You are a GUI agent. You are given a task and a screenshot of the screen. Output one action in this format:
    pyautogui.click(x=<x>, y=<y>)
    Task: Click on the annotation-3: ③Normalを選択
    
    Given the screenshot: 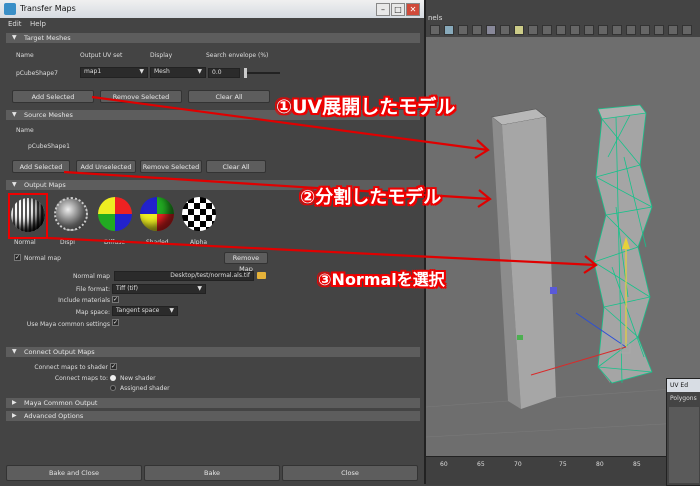 What is the action you would take?
    pyautogui.click(x=381, y=279)
    